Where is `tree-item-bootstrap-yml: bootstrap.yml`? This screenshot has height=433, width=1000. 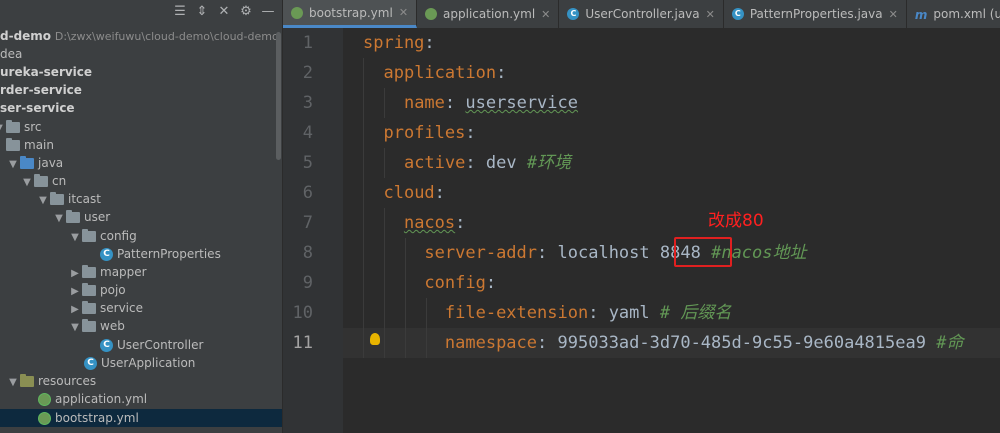 tree-item-bootstrap-yml: bootstrap.yml is located at coordinates (141, 418).